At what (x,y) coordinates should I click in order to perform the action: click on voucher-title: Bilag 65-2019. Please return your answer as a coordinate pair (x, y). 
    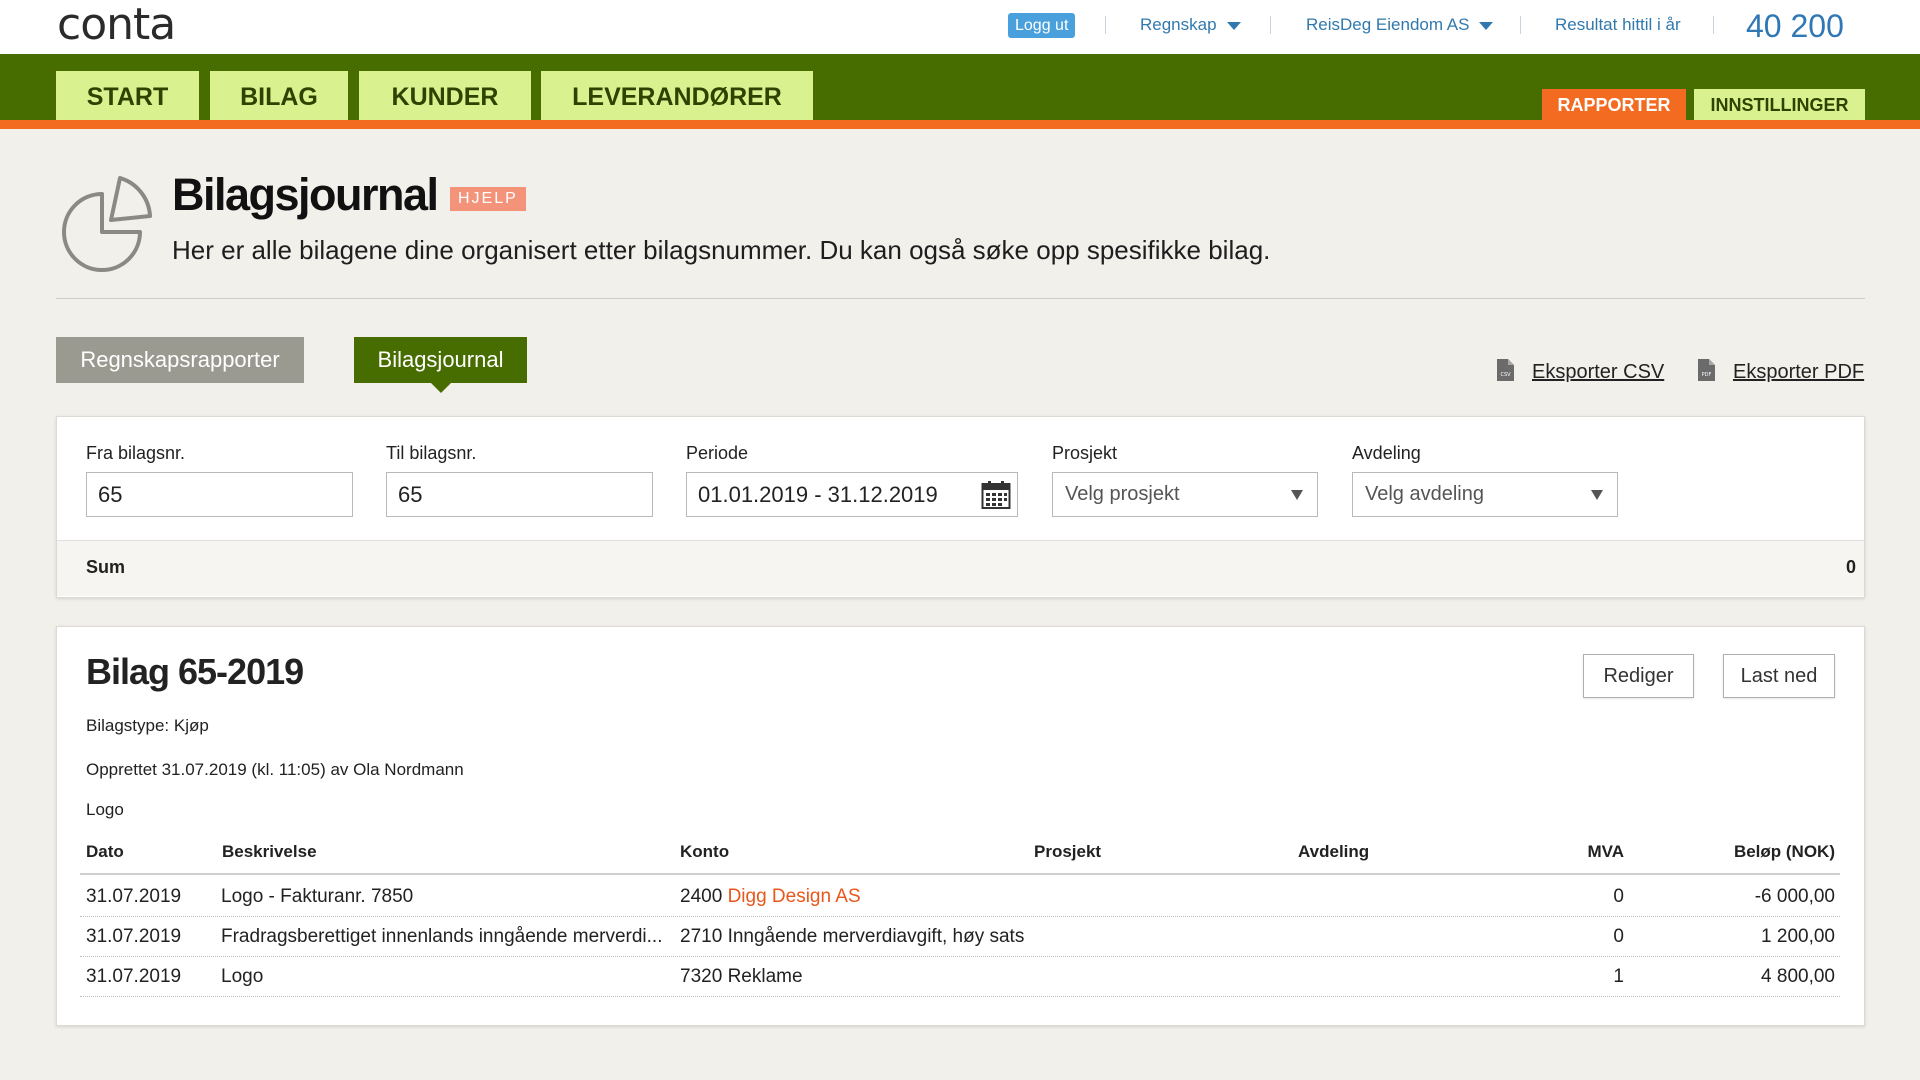
    Looking at the image, I should click on (195, 671).